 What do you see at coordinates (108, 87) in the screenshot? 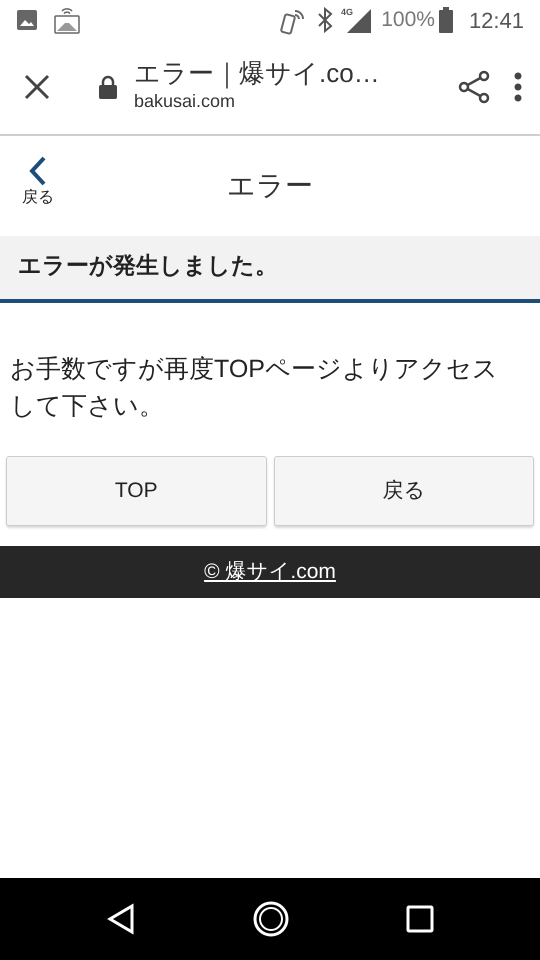
I see `lock-icon` at bounding box center [108, 87].